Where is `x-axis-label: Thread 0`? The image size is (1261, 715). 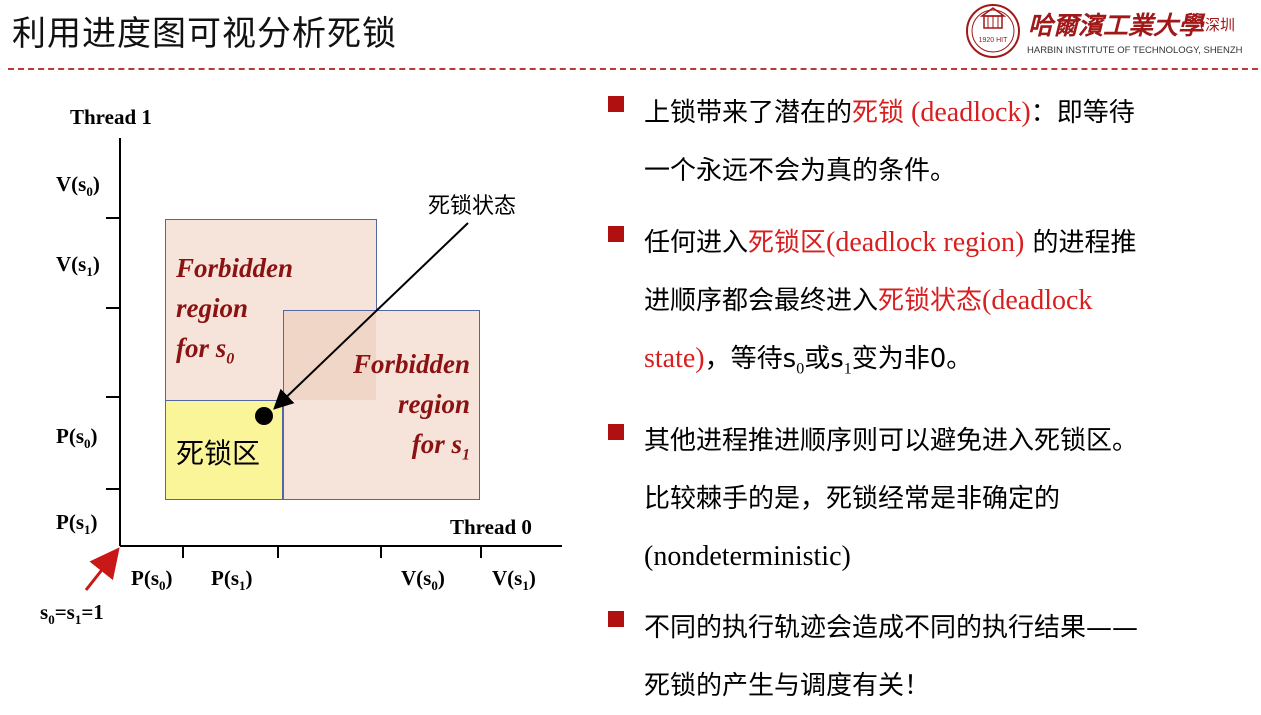
x-axis-label: Thread 0 is located at coordinates (491, 527).